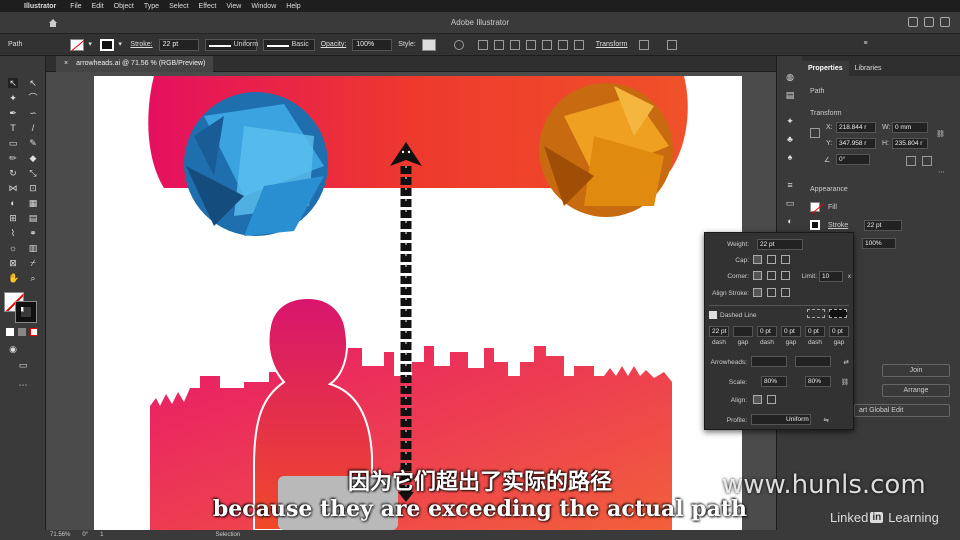  What do you see at coordinates (10, 332) in the screenshot?
I see `color-mode-icon` at bounding box center [10, 332].